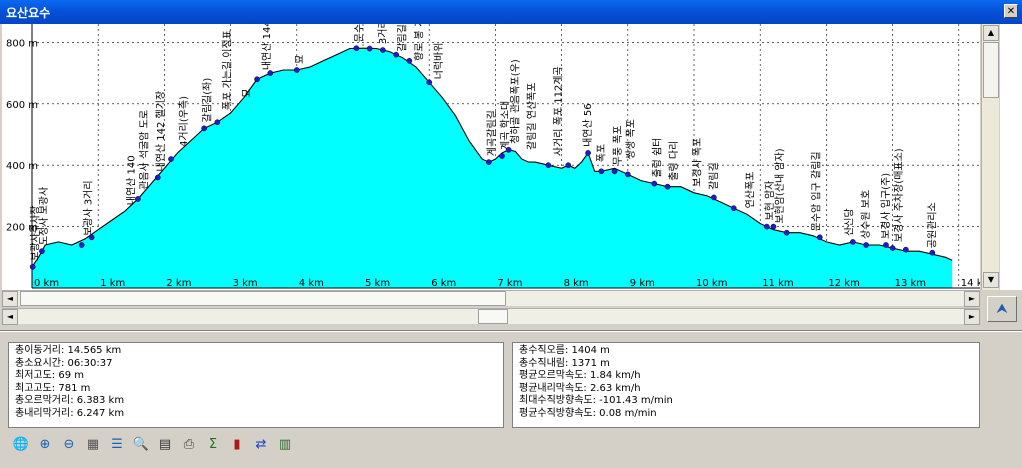 Image resolution: width=1022 pixels, height=468 pixels. Describe the element at coordinates (10, 317) in the screenshot. I see `scroll-left-button-bottom: ◄` at that location.